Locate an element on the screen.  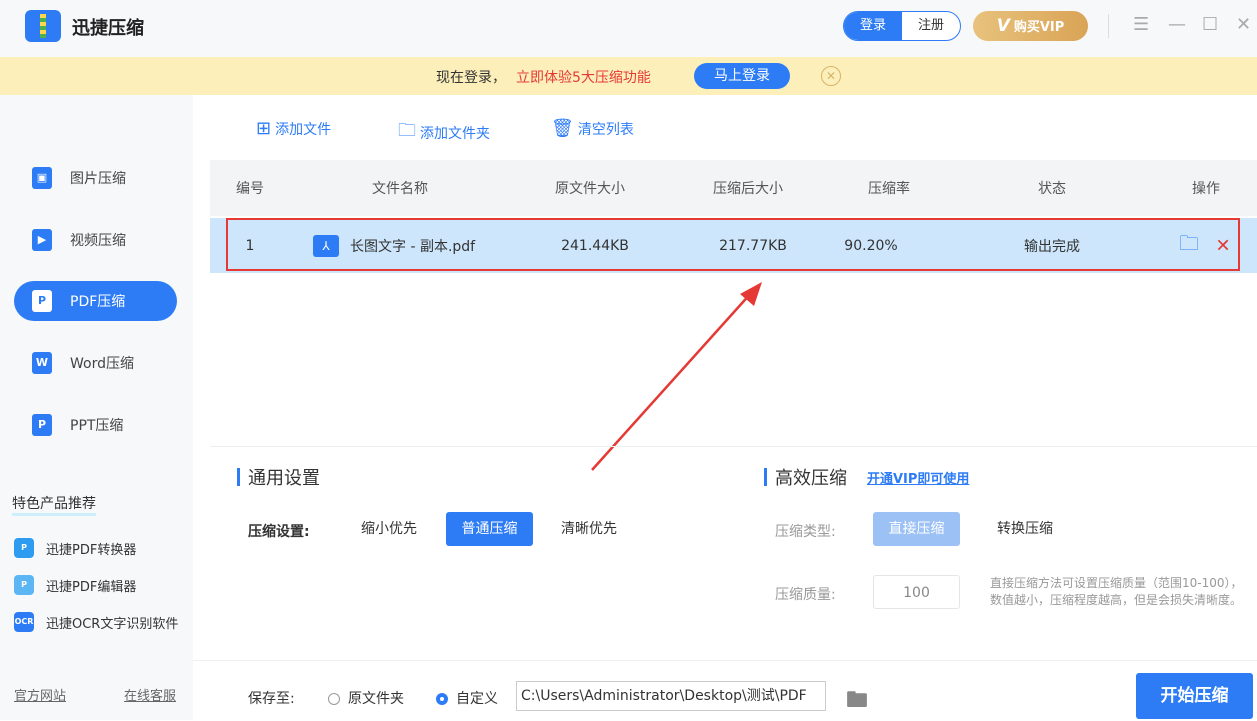
menu-icon: ☰ is located at coordinates (1141, 24).